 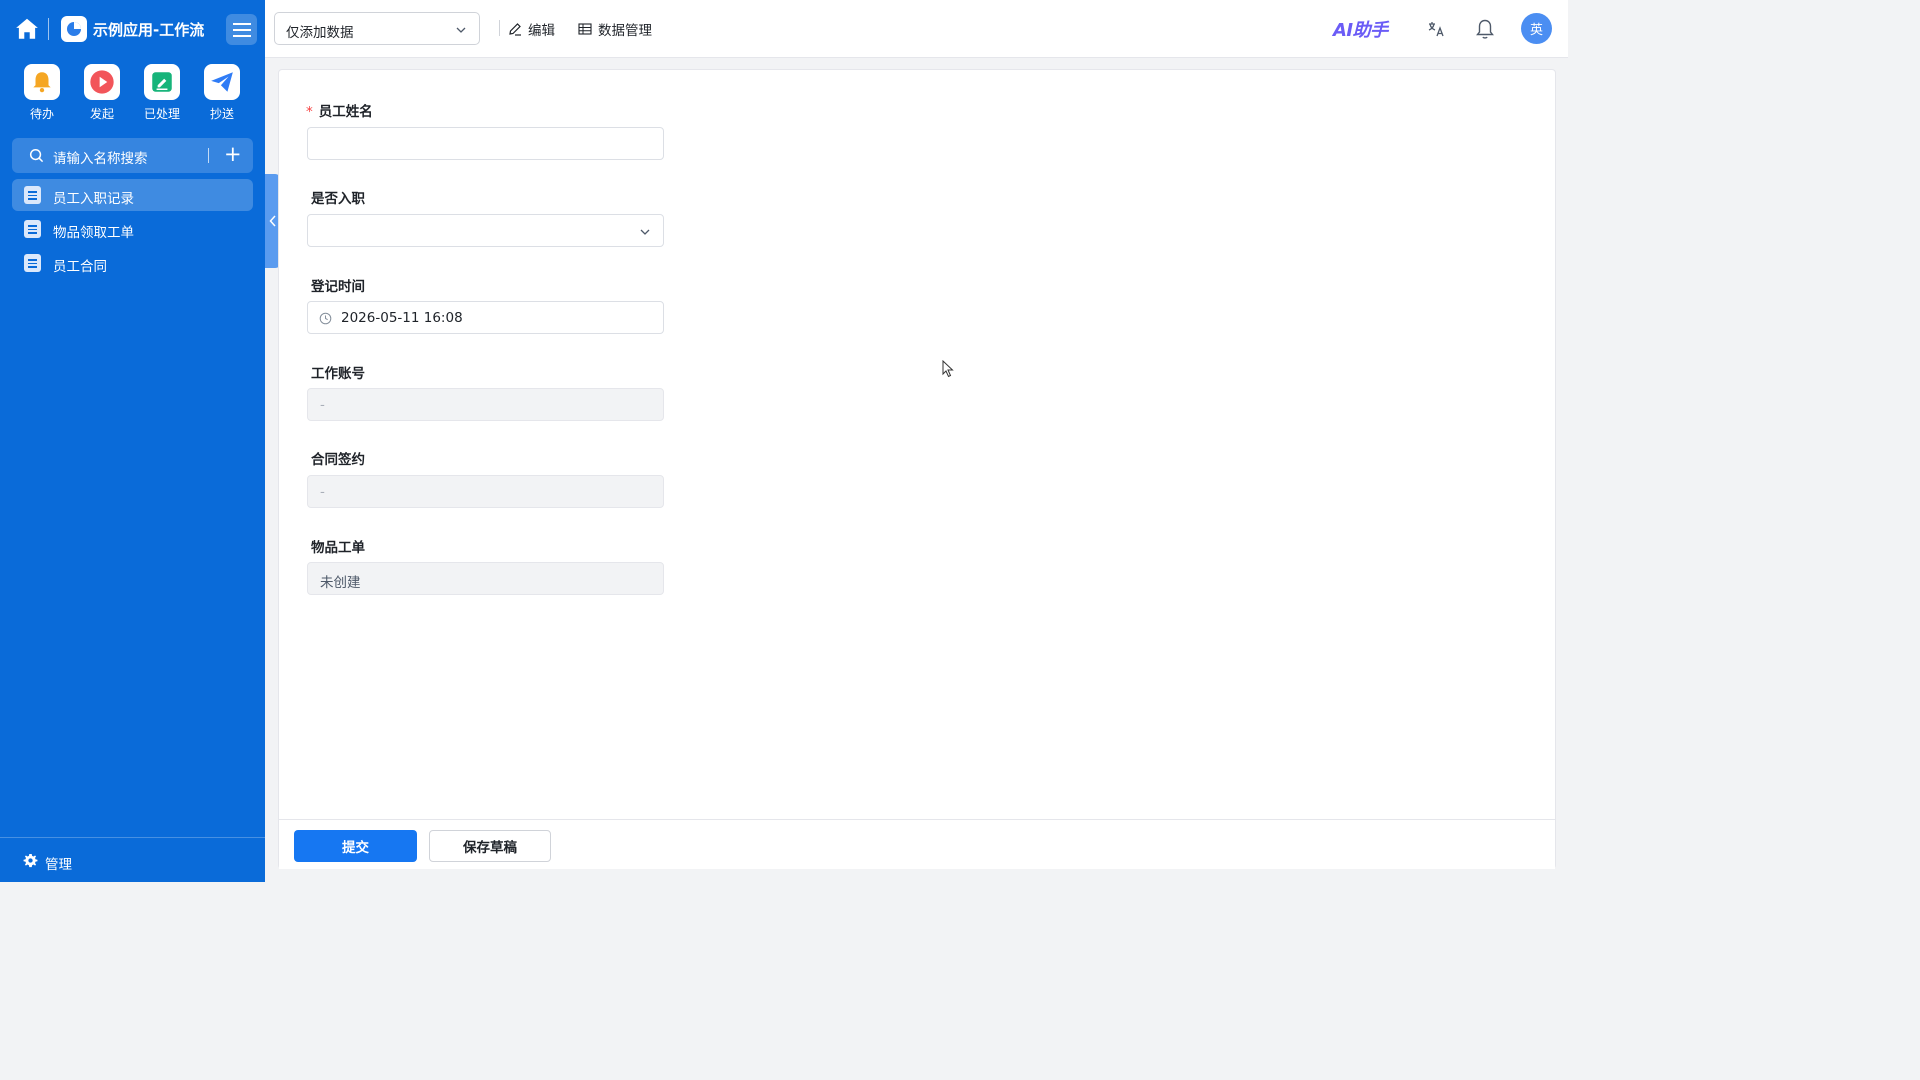 I want to click on register-time-input: 2026-05-11 16:08, so click(x=485, y=317).